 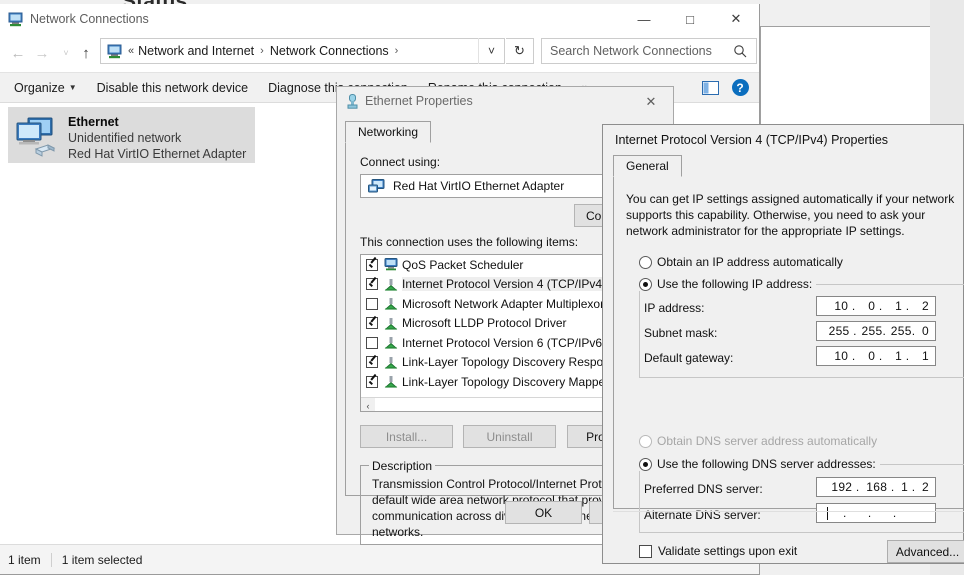 I want to click on default-gateway-octet-1: 10, so click(x=836, y=356).